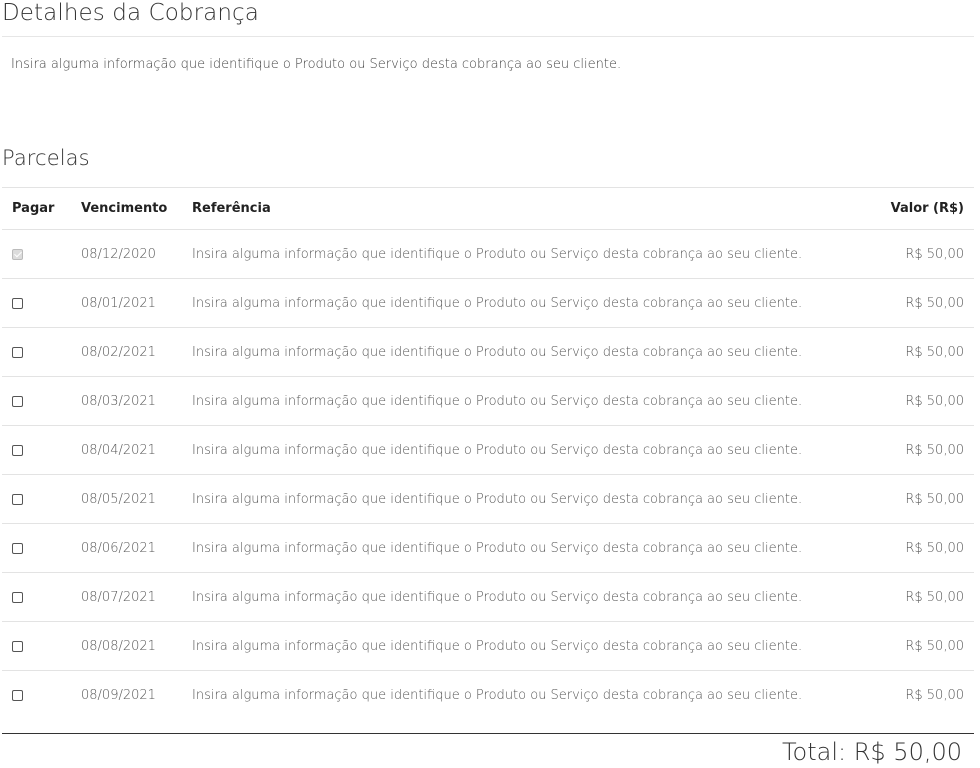 The width and height of the screenshot is (980, 768). I want to click on header-vencimento: Vencimento, so click(124, 208).